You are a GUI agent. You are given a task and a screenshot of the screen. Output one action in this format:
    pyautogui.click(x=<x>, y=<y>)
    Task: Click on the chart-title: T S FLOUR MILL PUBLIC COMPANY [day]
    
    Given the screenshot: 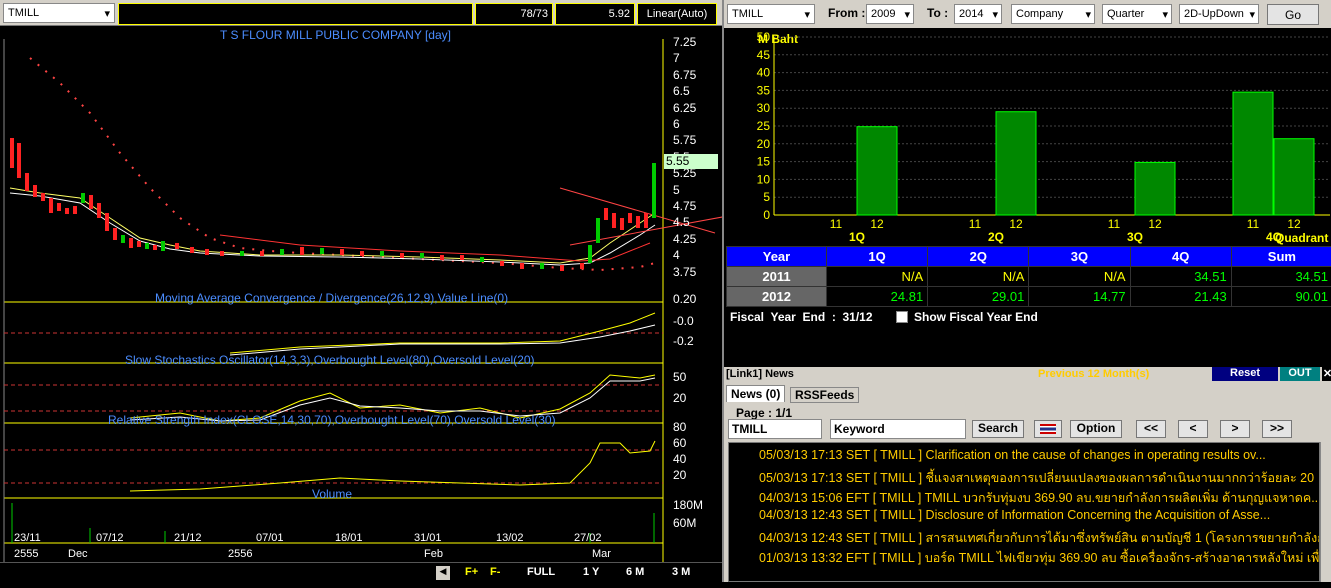 What is the action you would take?
    pyautogui.click(x=335, y=35)
    